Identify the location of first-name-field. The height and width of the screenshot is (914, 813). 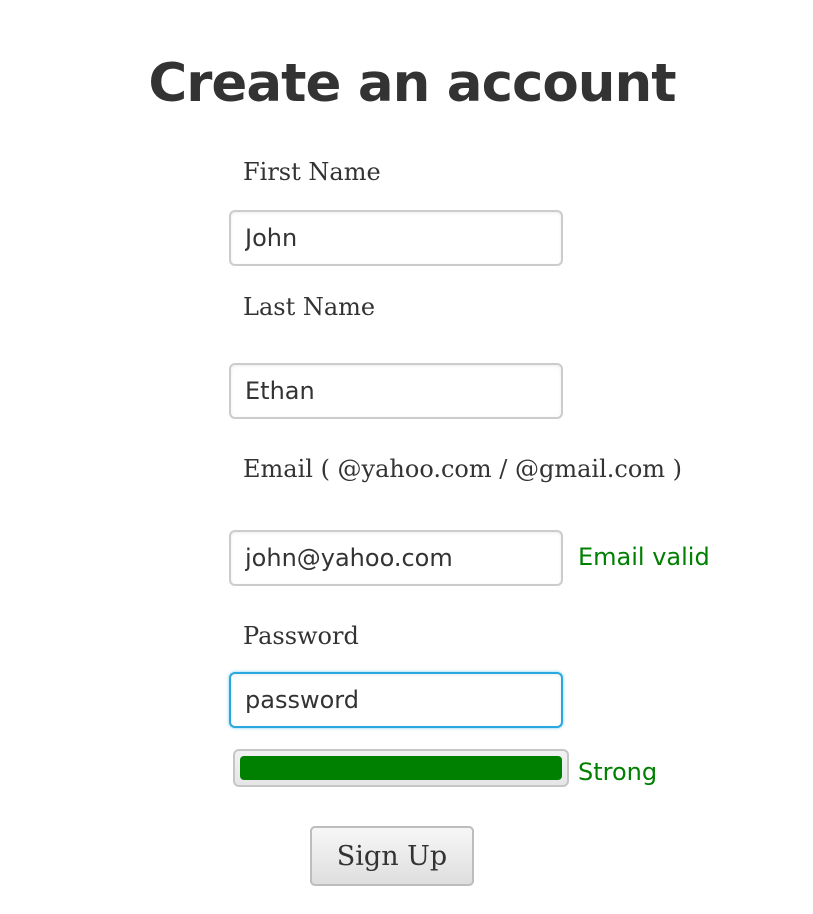
(396, 238).